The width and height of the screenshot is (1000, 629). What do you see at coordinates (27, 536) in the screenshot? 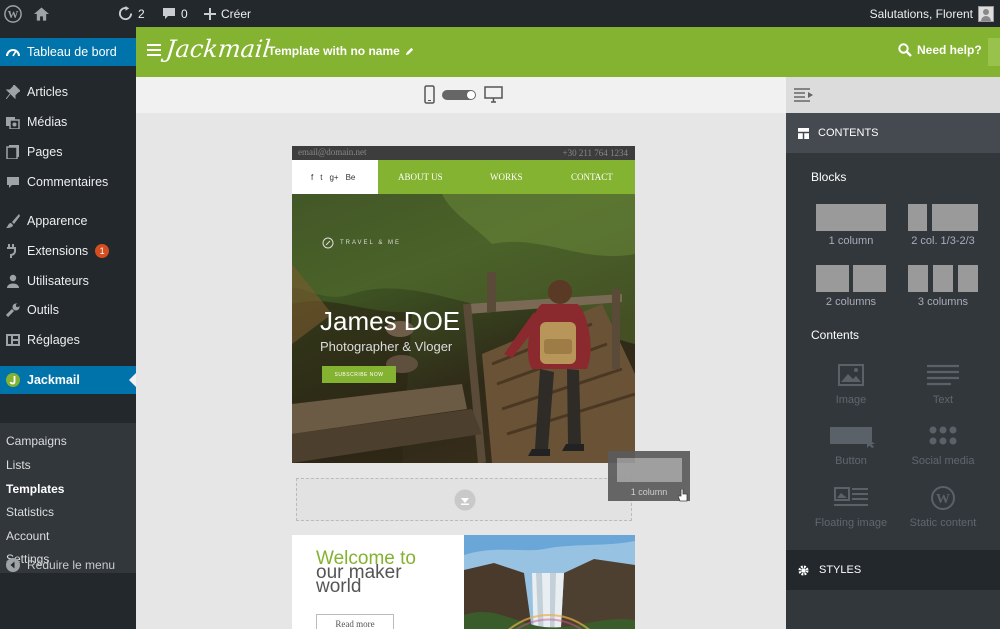
I see `submenu-account: Account` at bounding box center [27, 536].